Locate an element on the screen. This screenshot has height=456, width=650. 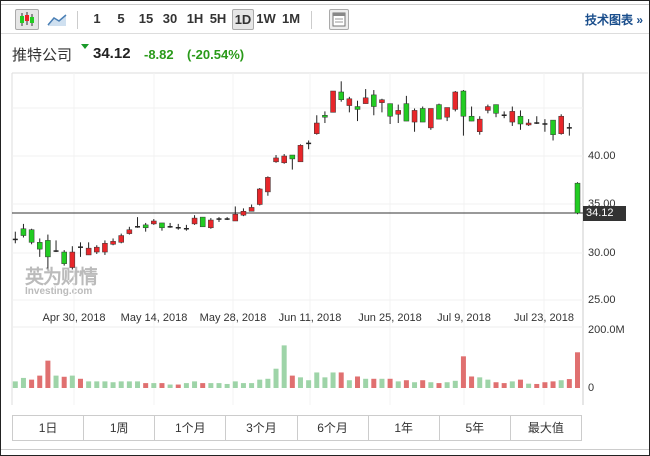
volume-label: 200.0M is located at coordinates (606, 330).